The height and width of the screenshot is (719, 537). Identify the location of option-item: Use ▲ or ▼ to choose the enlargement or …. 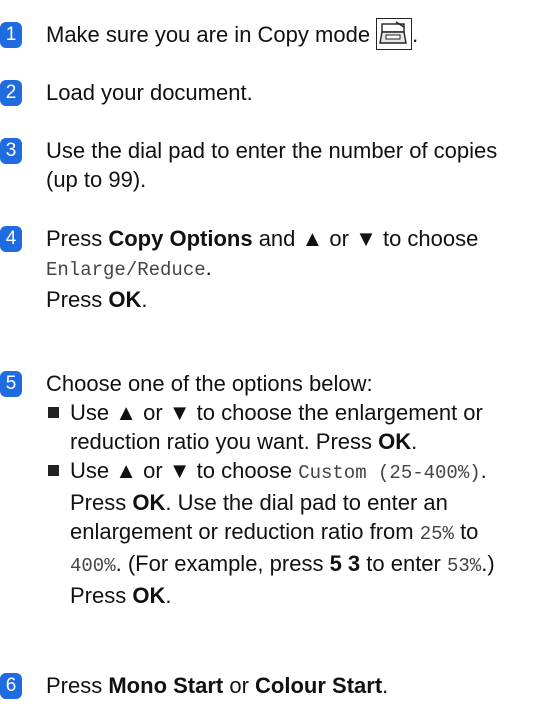
(286, 427).